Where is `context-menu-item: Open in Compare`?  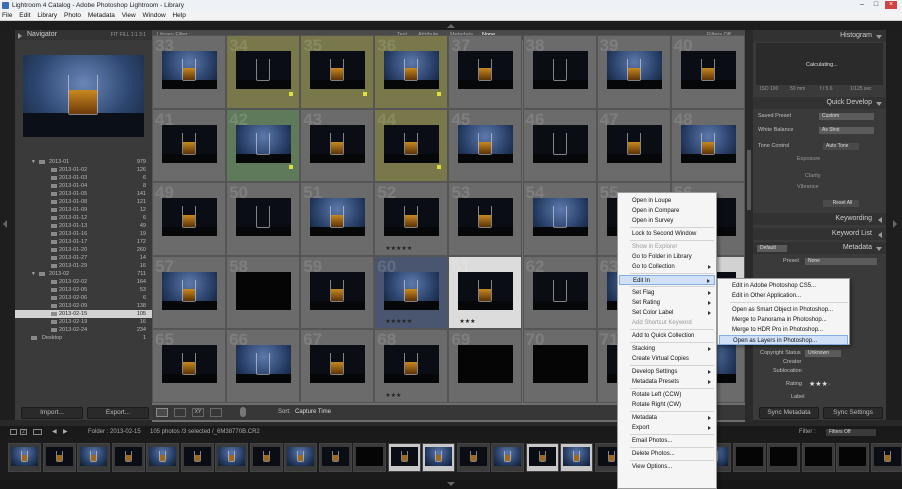 context-menu-item: Open in Compare is located at coordinates (667, 211).